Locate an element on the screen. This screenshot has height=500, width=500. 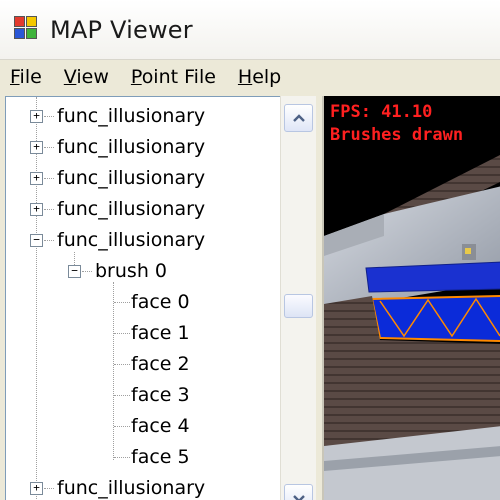
menu-point-file: Point File is located at coordinates (173, 77).